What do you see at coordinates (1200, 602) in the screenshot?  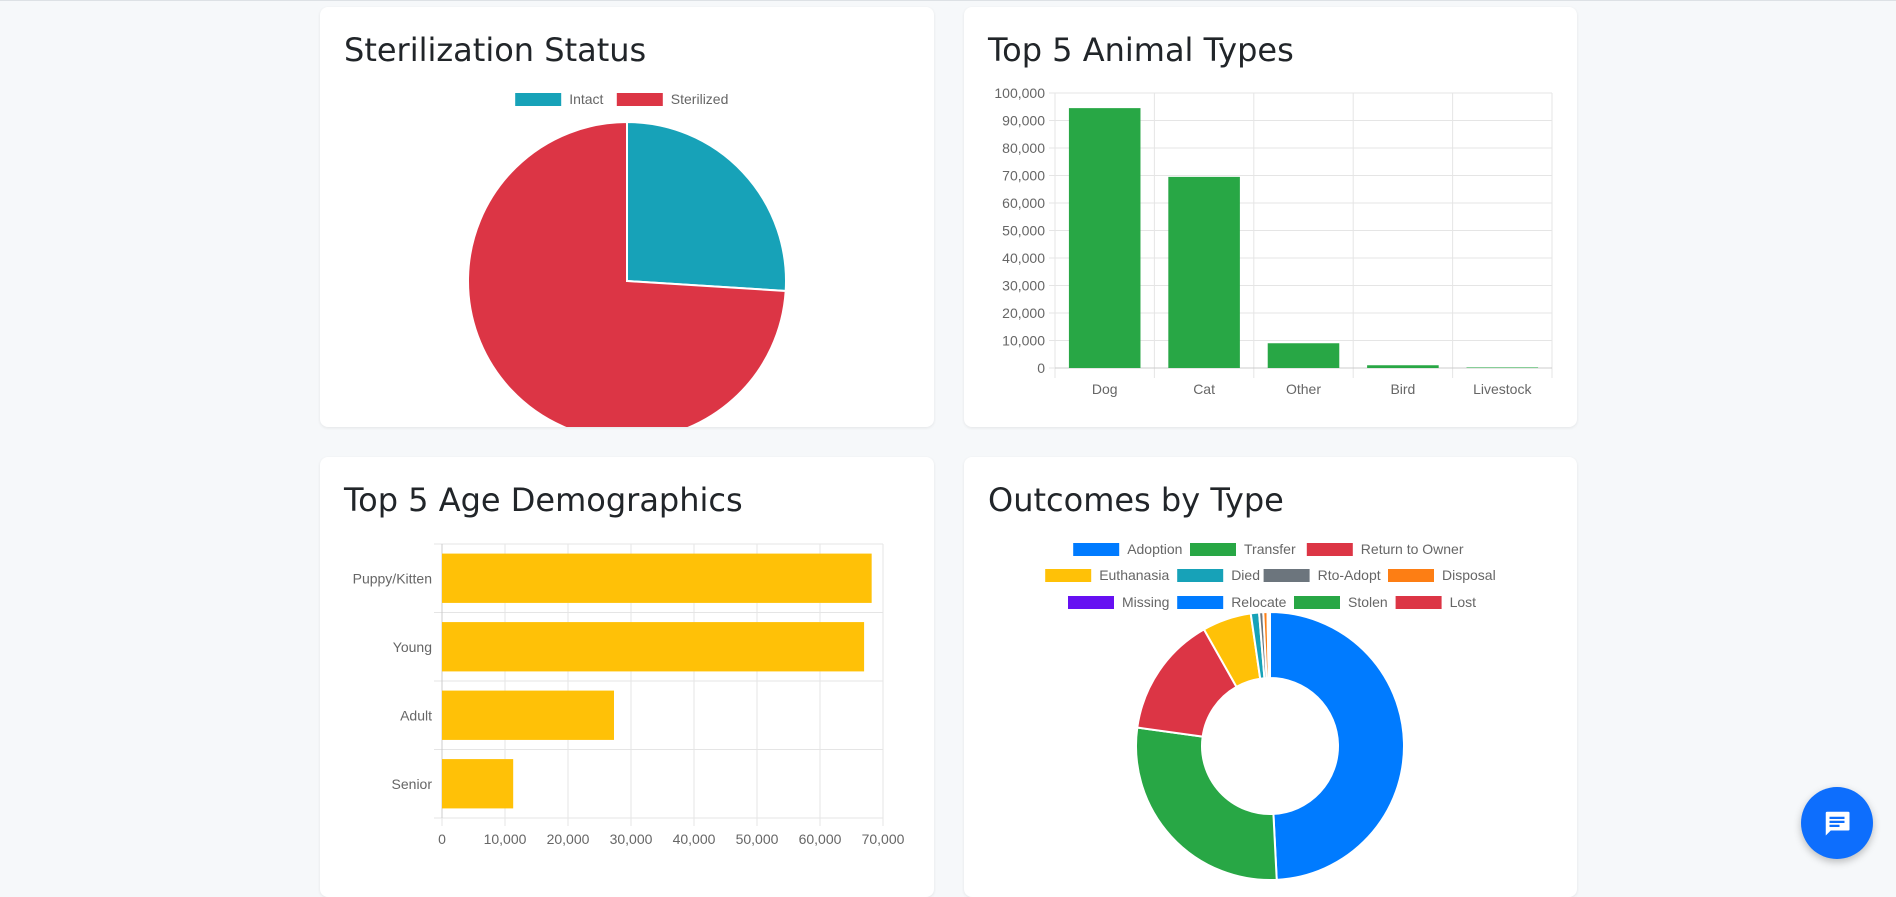 I see `outcomes-legend-swatch-relocate` at bounding box center [1200, 602].